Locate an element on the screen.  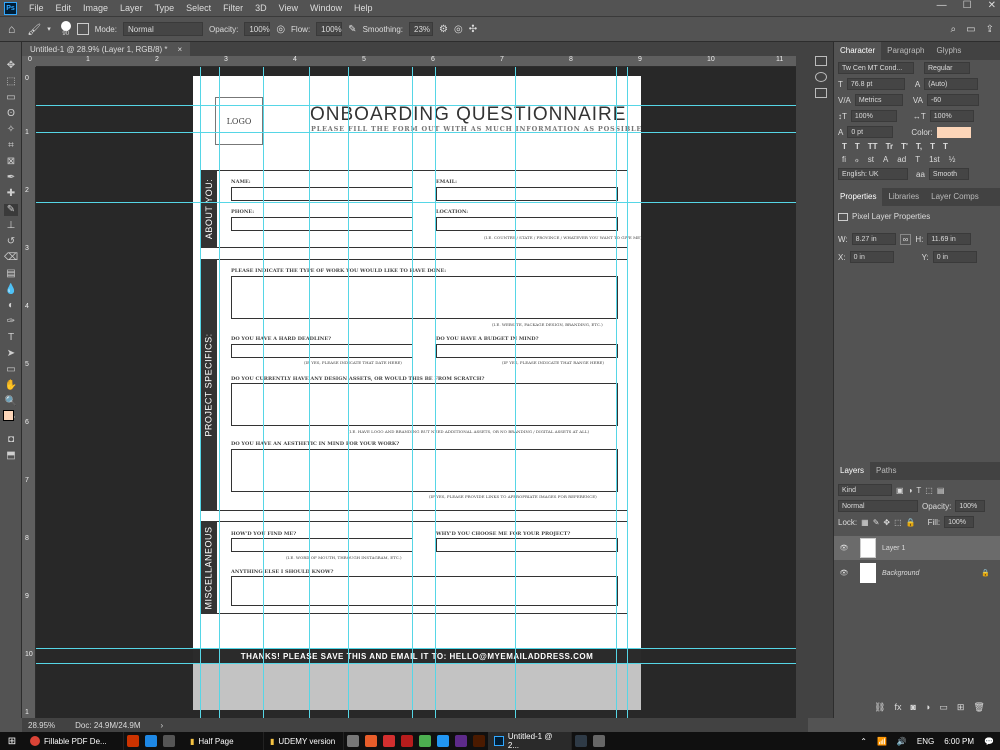
layer-row-background: 👁 Background 🔒 is located at coordinates (917, 573).